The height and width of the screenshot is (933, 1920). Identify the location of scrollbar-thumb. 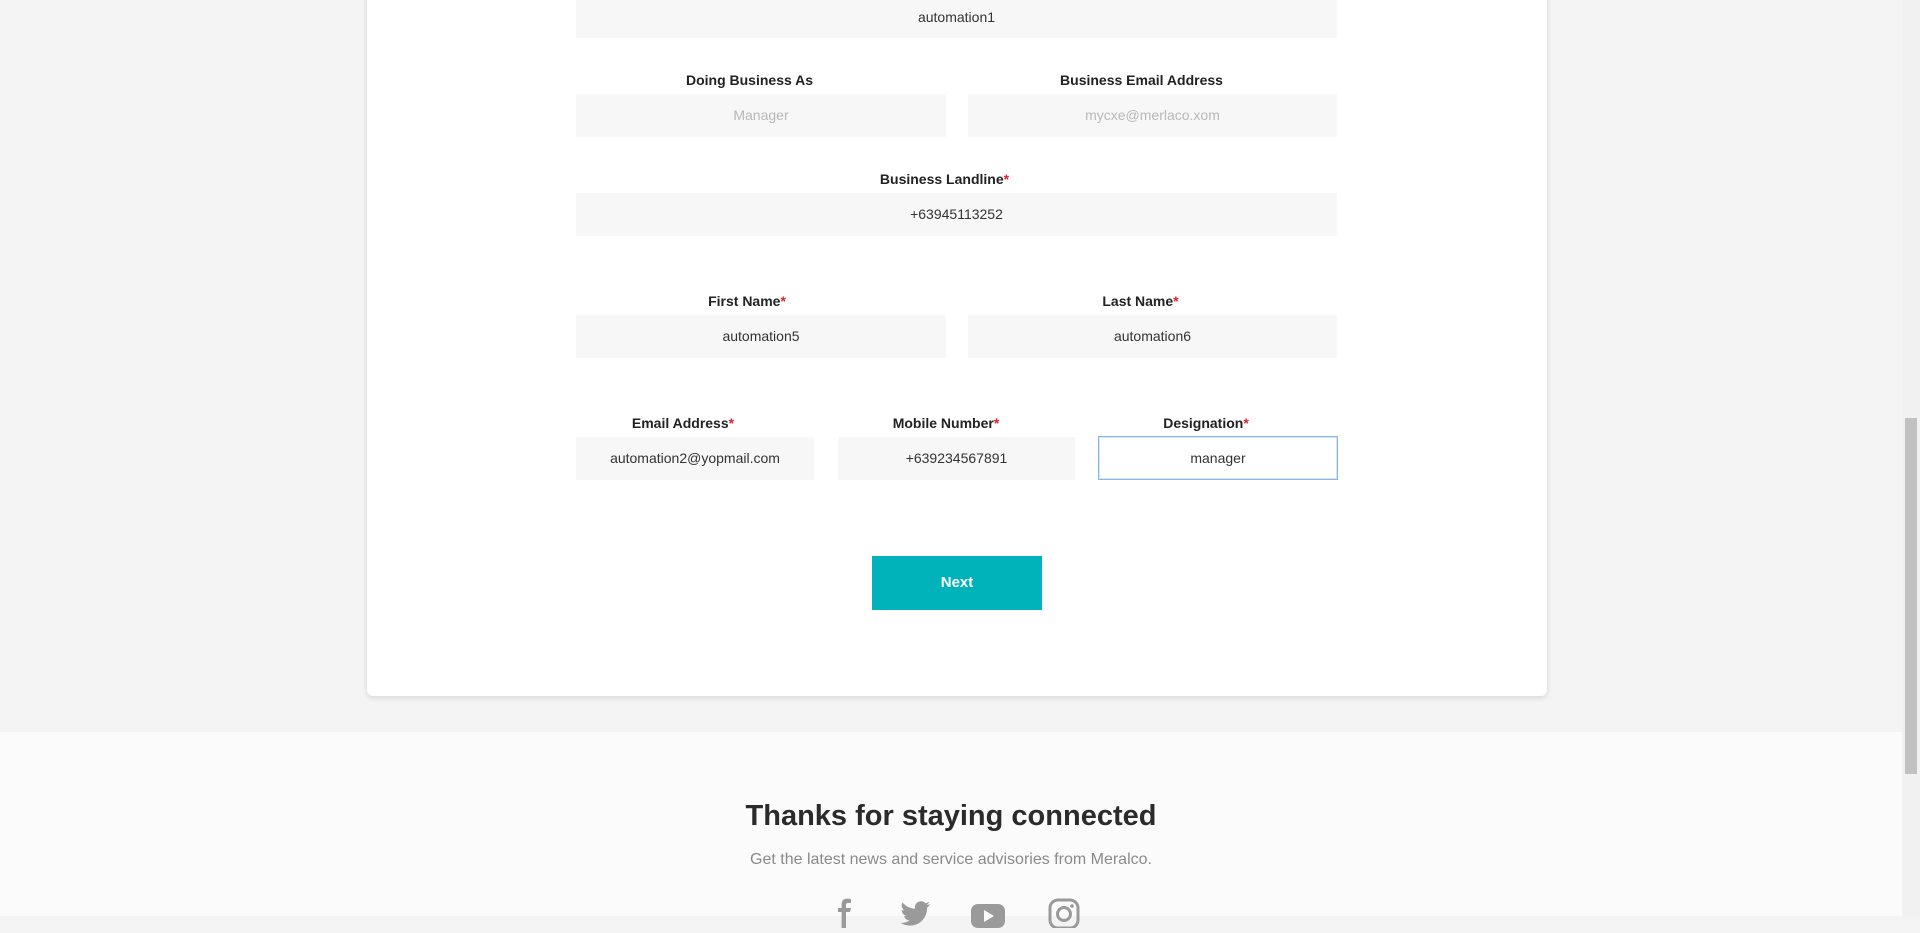
(1911, 596).